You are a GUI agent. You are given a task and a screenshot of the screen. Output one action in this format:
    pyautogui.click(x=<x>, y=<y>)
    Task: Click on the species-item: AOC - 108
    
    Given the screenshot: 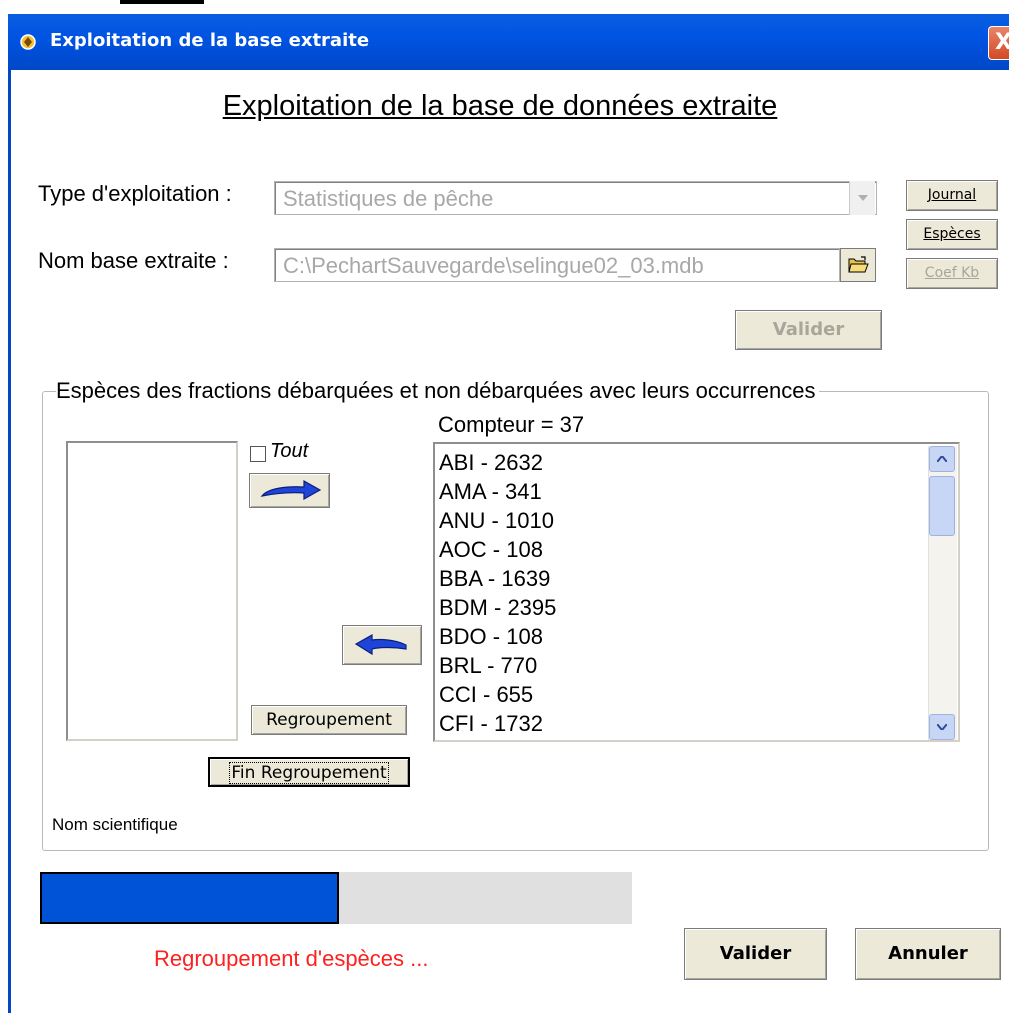 What is the action you would take?
    pyautogui.click(x=497, y=549)
    